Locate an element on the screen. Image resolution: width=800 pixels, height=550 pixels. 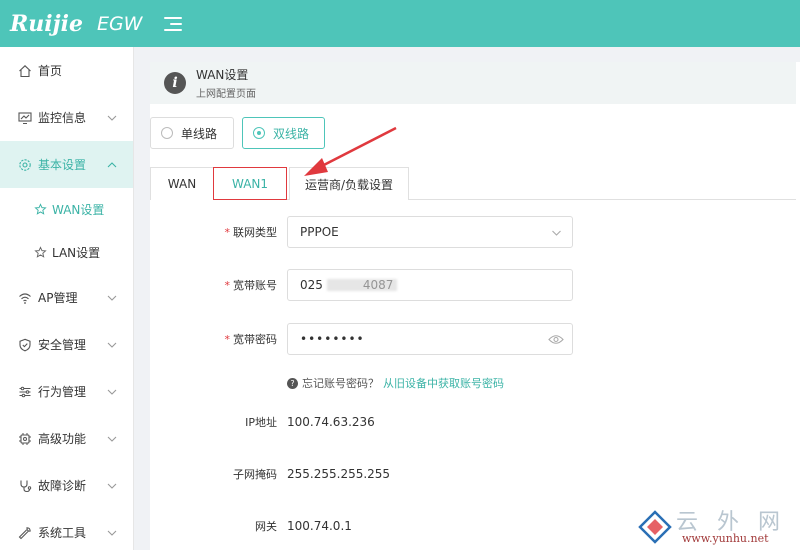
sidebar-item-label: 高级功能 is located at coordinates (62, 439).